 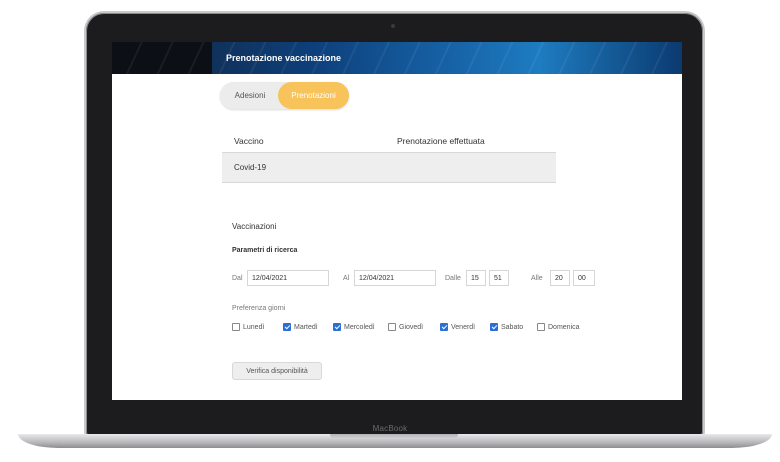 I want to click on day-label: Martedì, so click(x=306, y=327).